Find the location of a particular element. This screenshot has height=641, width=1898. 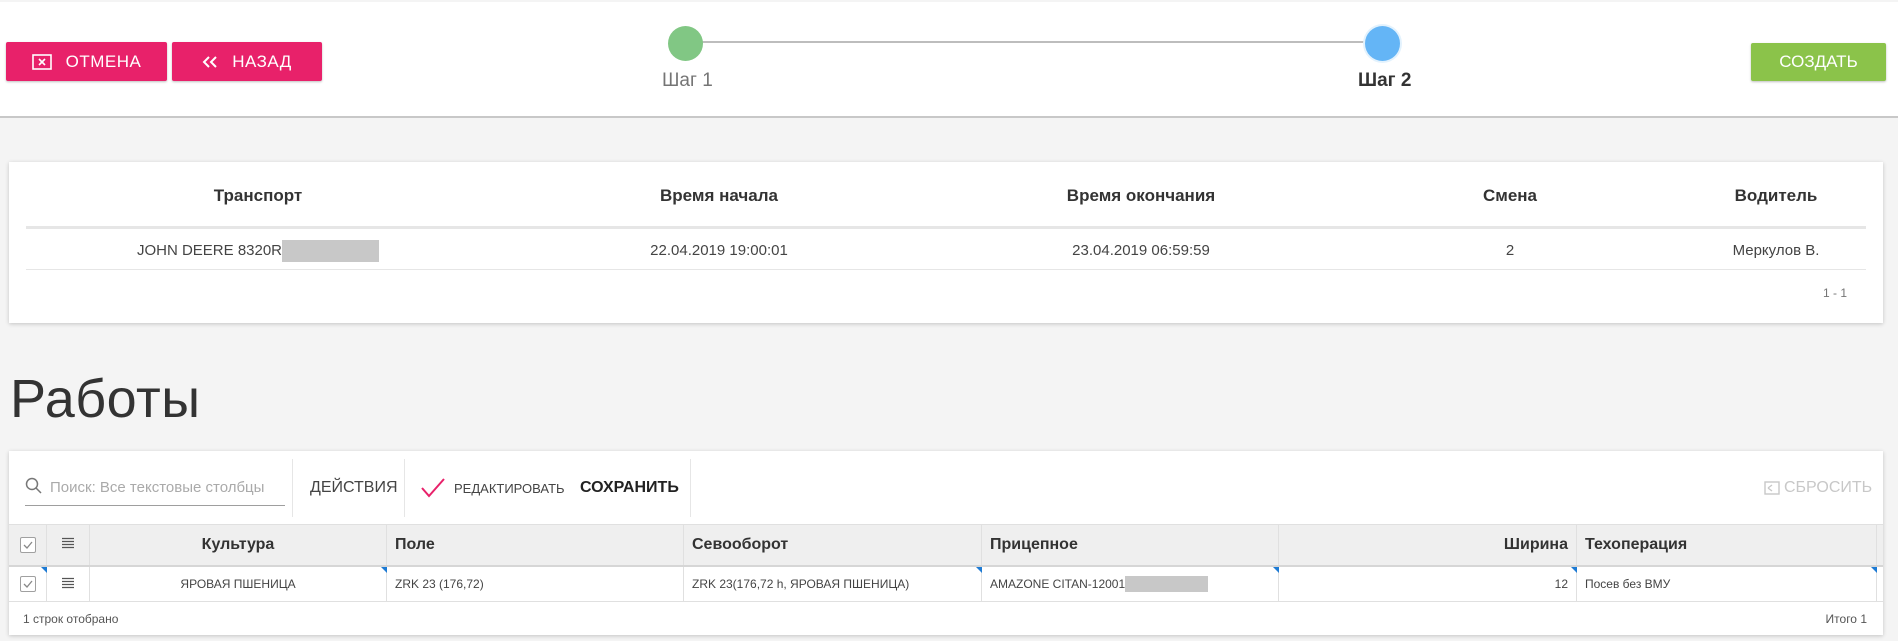

column-header-start-time: Время начала is located at coordinates (719, 194).